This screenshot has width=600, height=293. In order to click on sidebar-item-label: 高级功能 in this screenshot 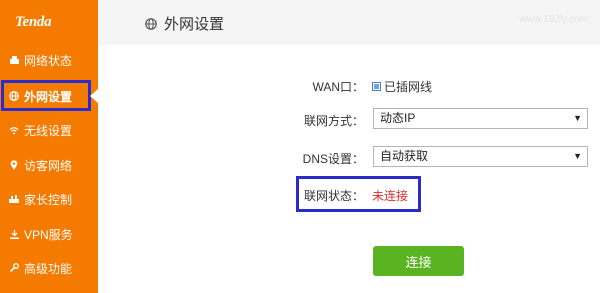, I will do `click(48, 268)`.